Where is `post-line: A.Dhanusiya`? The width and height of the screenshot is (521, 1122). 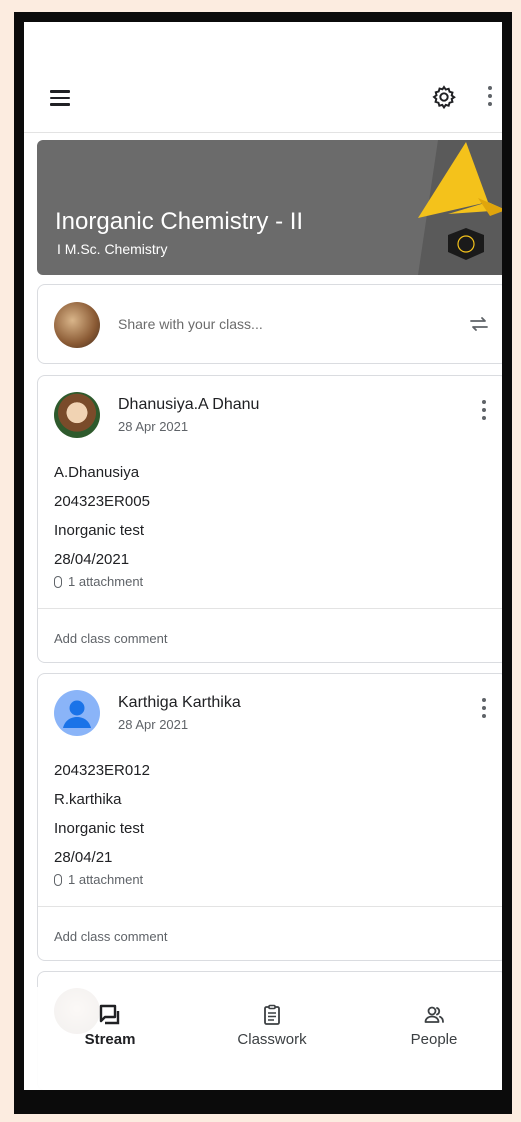 post-line: A.Dhanusiya is located at coordinates (97, 472).